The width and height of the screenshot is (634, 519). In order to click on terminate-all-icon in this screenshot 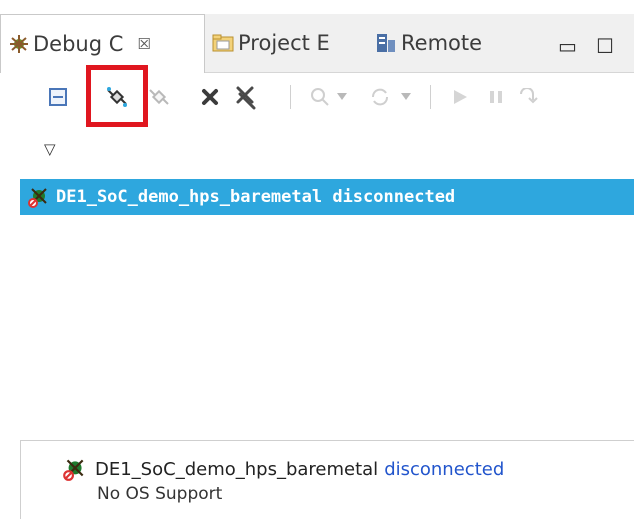, I will do `click(246, 98)`.